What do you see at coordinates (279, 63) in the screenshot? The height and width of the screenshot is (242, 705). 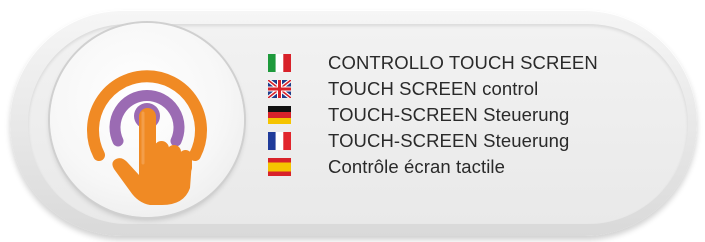 I see `italy-flag-icon` at bounding box center [279, 63].